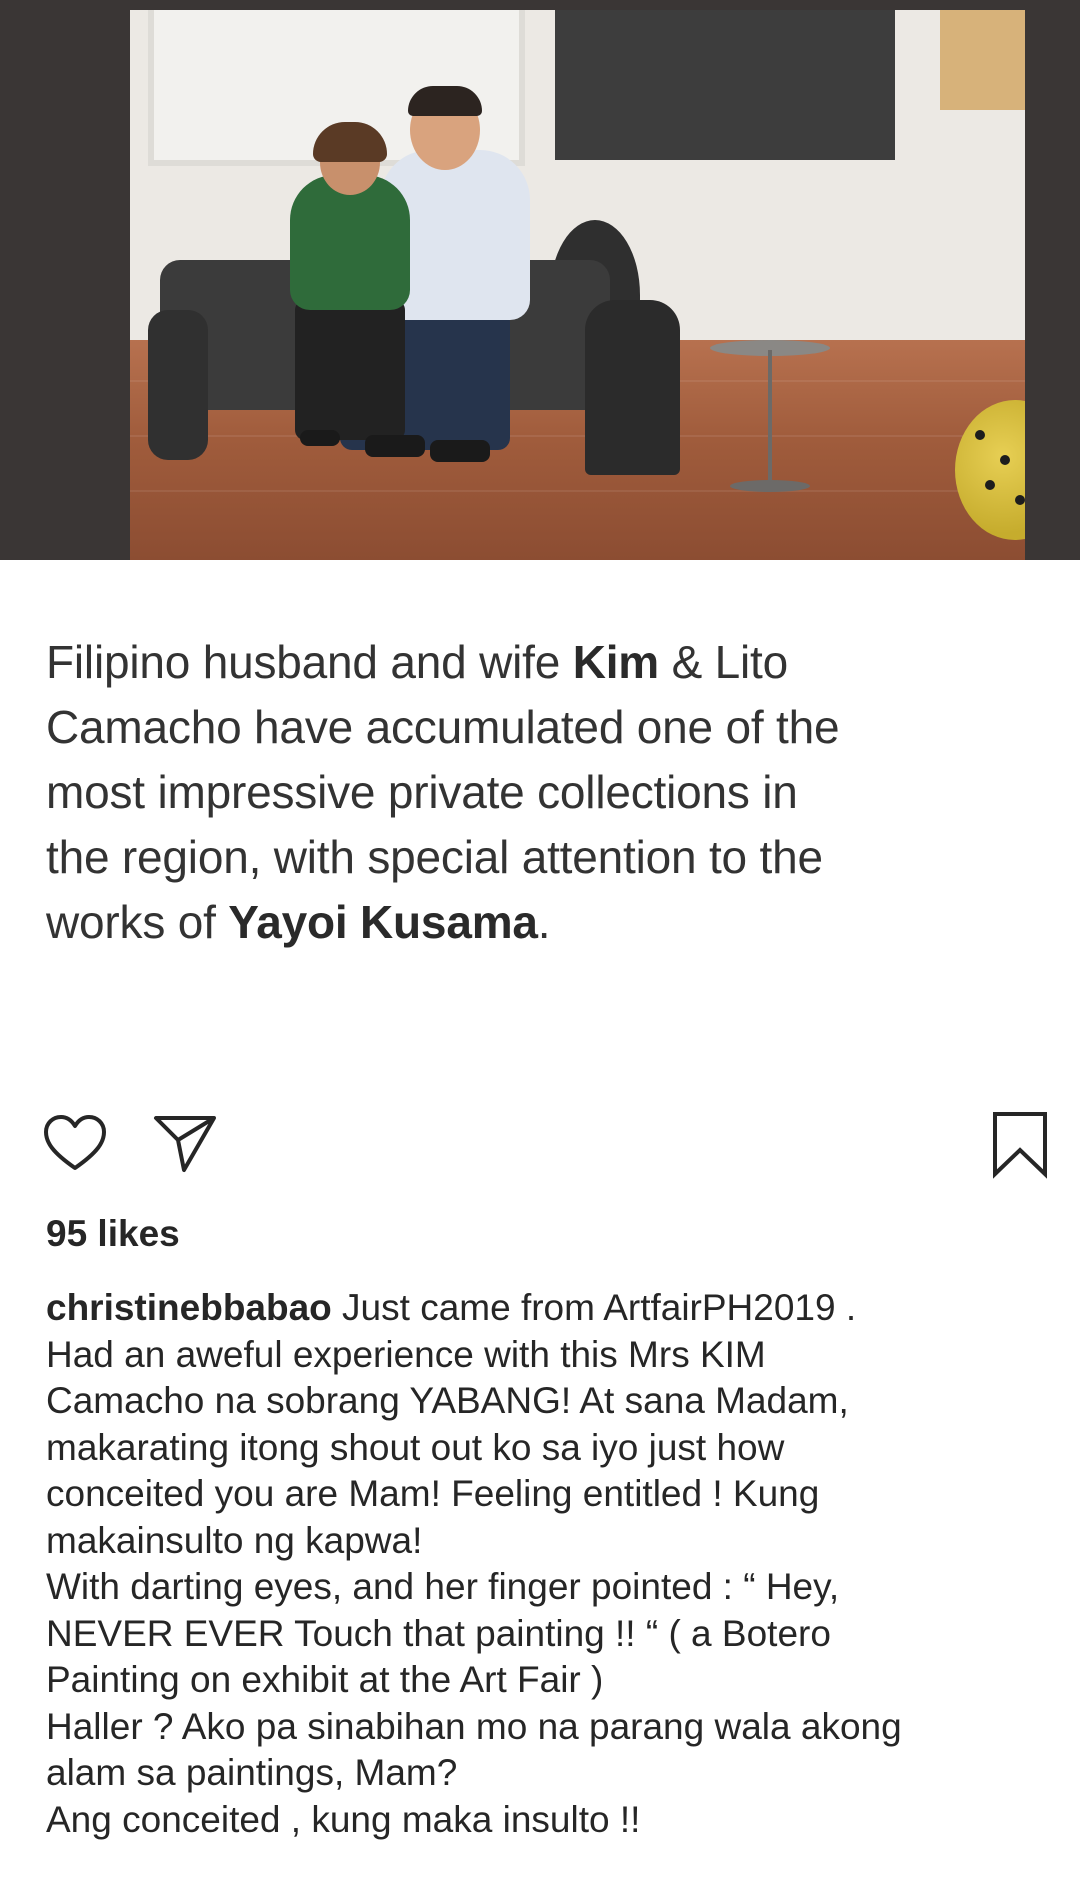  What do you see at coordinates (725, 85) in the screenshot?
I see `wall-artwork-center` at bounding box center [725, 85].